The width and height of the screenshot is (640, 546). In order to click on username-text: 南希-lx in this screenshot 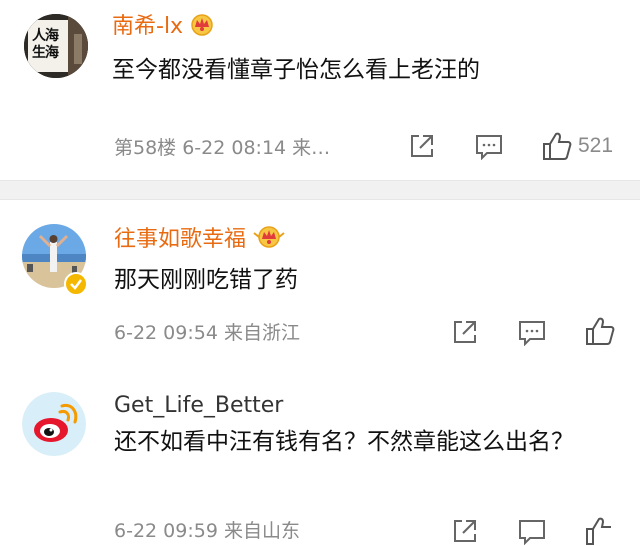, I will do `click(147, 26)`.